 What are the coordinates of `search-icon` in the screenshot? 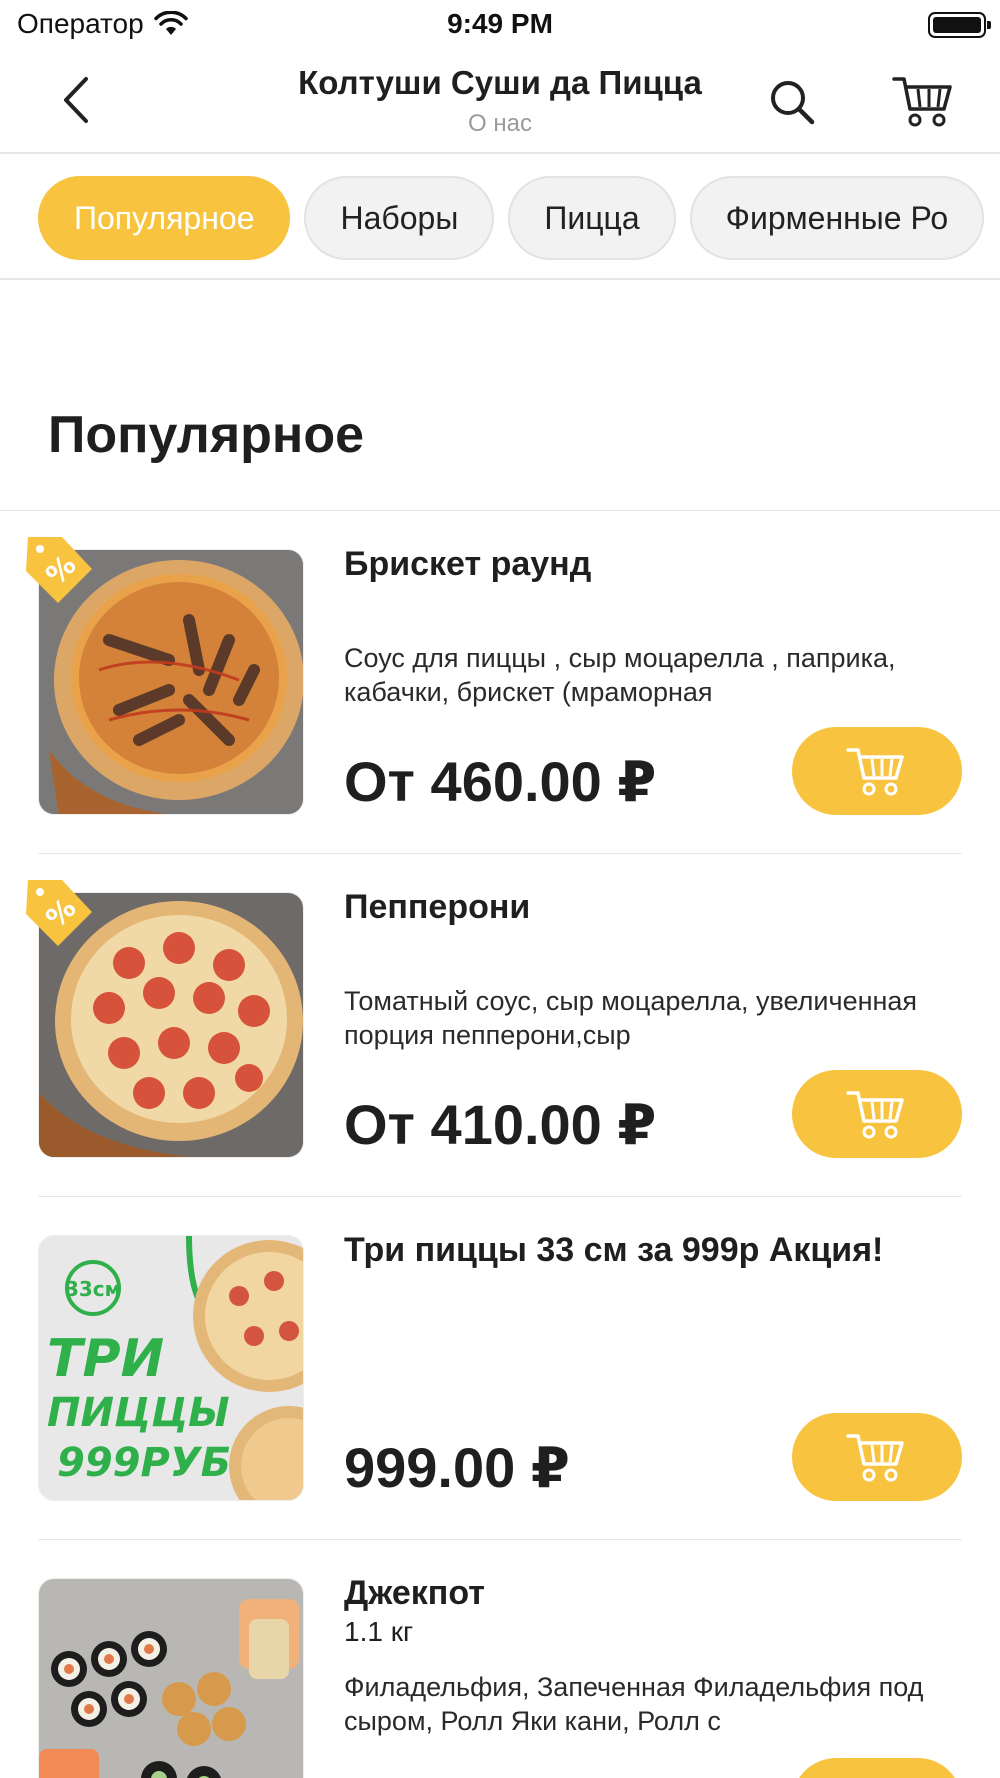 It's located at (793, 103).